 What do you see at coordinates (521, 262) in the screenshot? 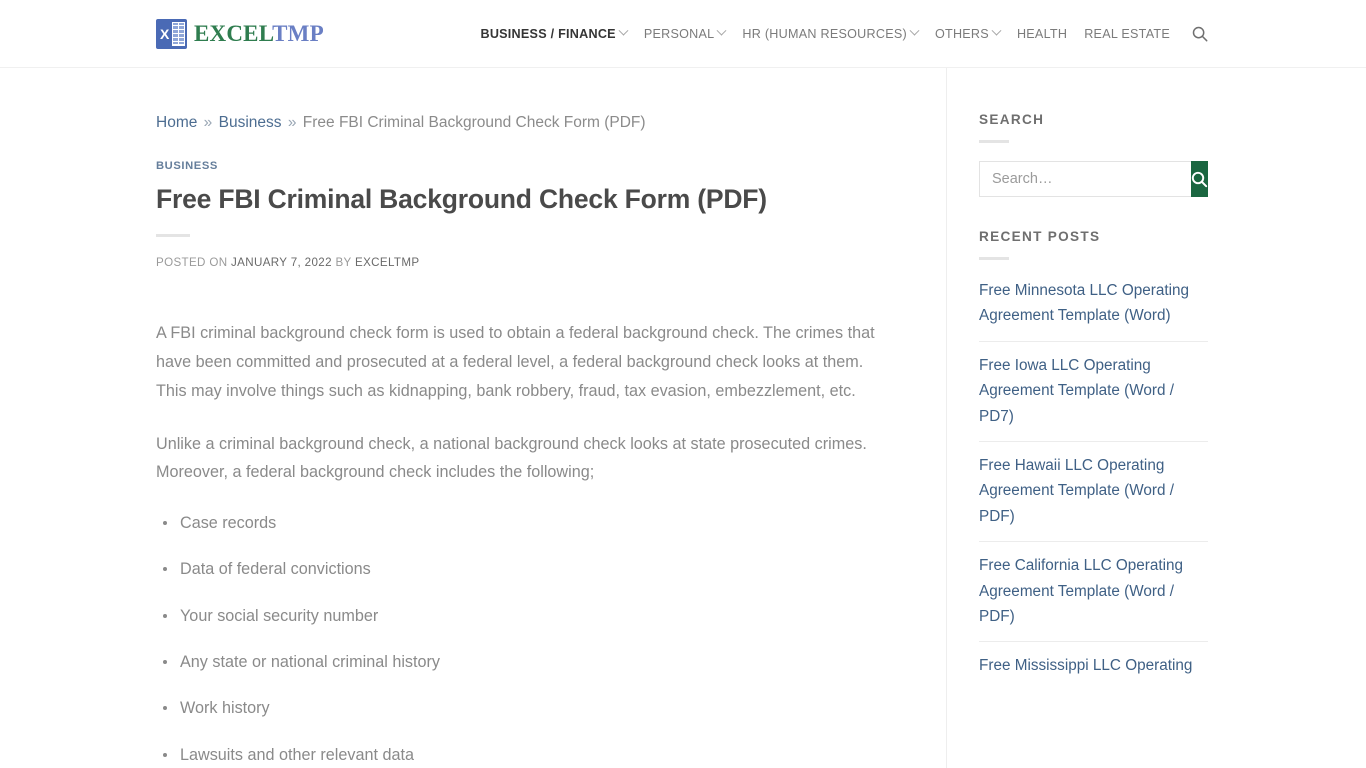
I see `article-meta: POSTED ON JANUARY 7, 2022 BY EXCELTMP` at bounding box center [521, 262].